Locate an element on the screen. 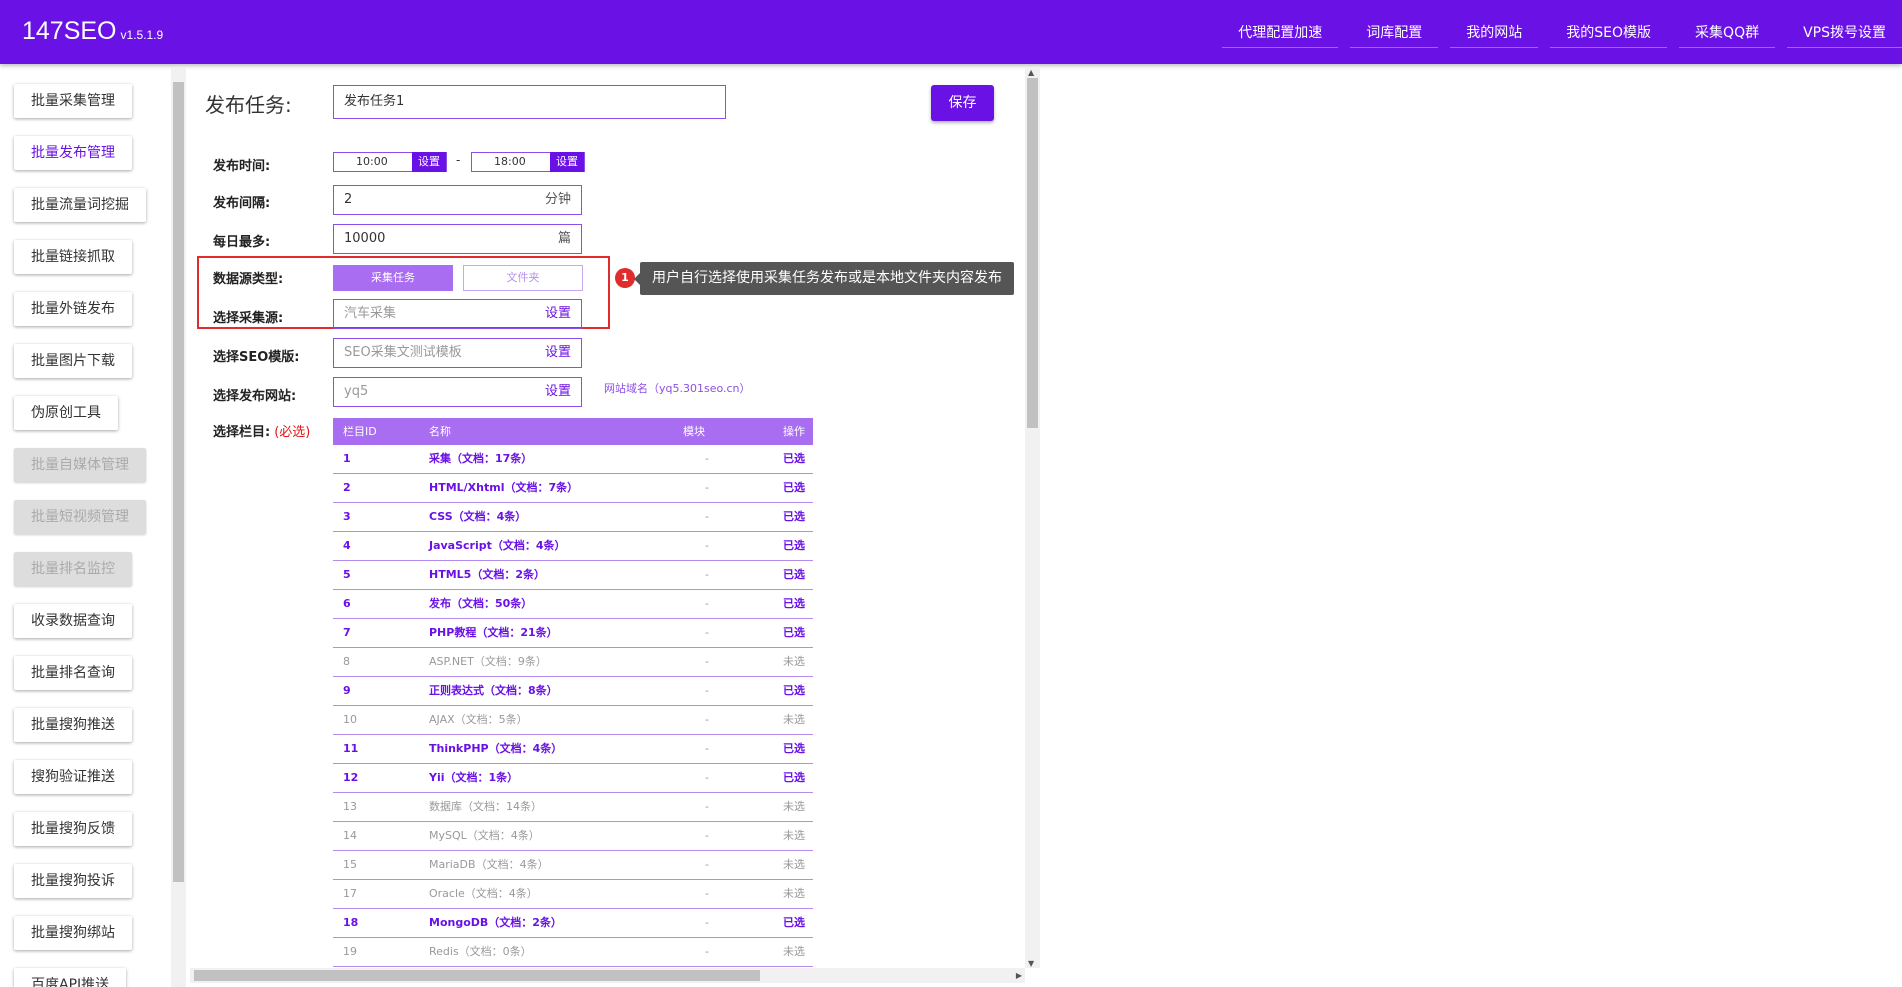 This screenshot has height=987, width=1902. sidebar-item-sogou-verify-push: 搜狗验证推送 is located at coordinates (73, 777).